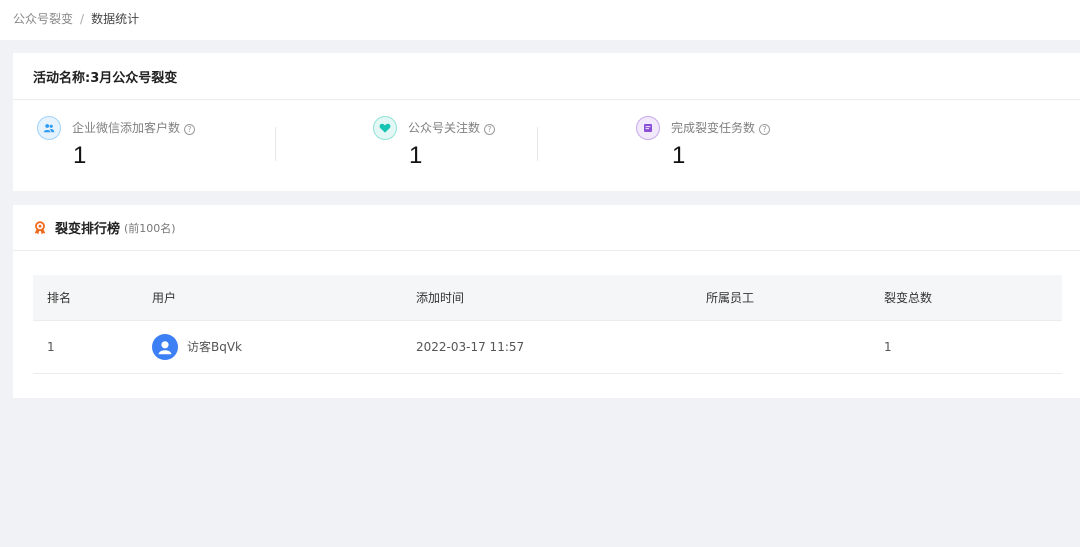  What do you see at coordinates (473, 142) in the screenshot?
I see `stat-followers: 公众号关注数? 1` at bounding box center [473, 142].